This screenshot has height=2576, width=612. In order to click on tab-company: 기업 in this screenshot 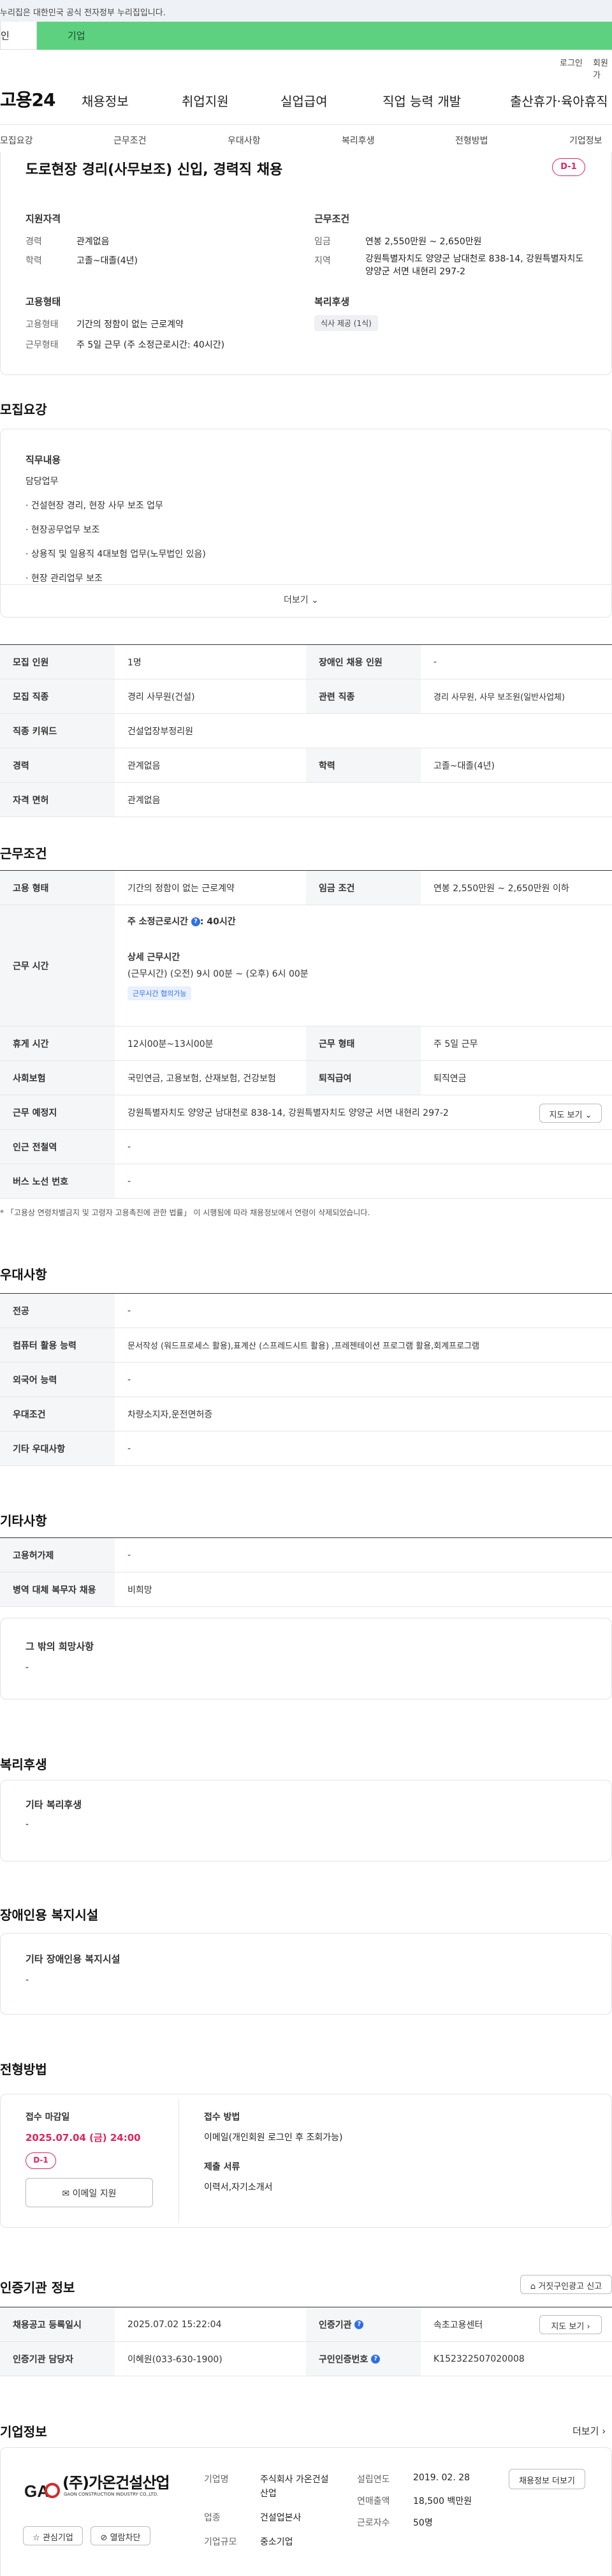, I will do `click(324, 36)`.